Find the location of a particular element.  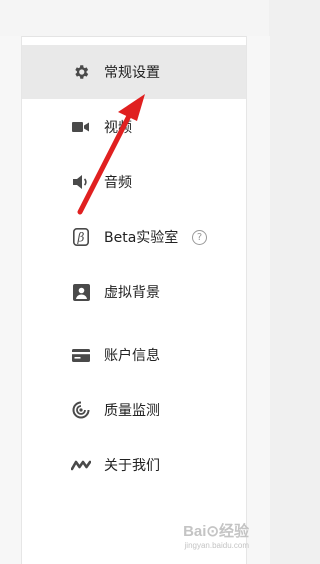

menu-item-about-us: 关于我们 is located at coordinates (134, 465).